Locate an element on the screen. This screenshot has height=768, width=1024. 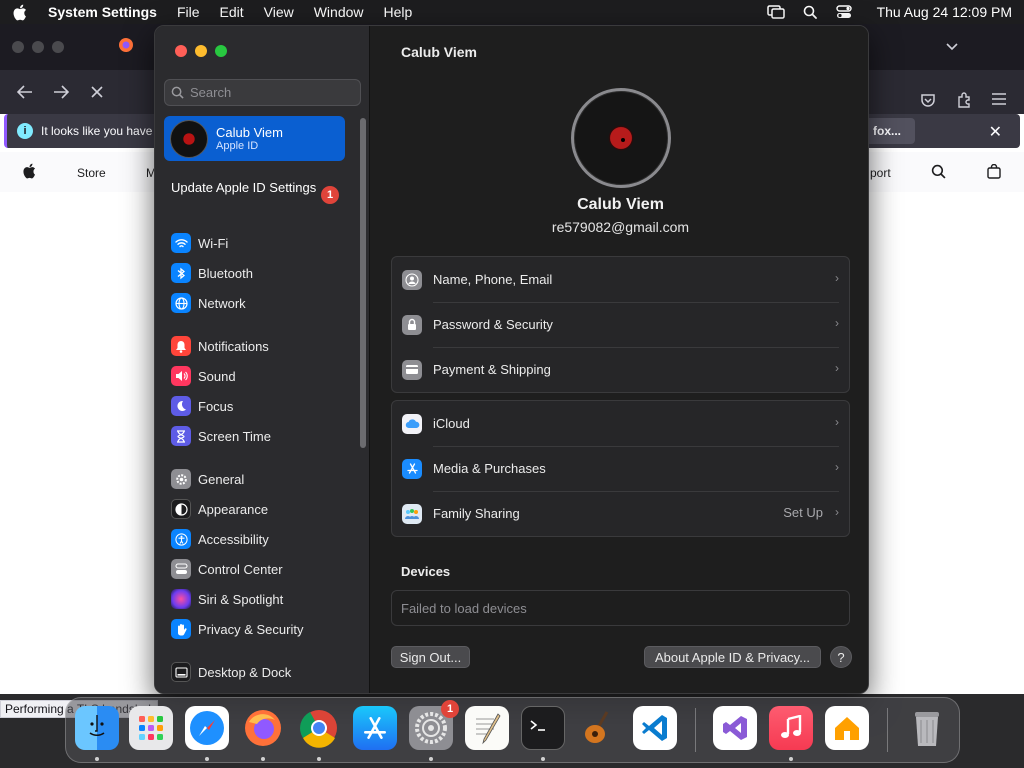
browser-zoom-dot is located at coordinates (58, 47).